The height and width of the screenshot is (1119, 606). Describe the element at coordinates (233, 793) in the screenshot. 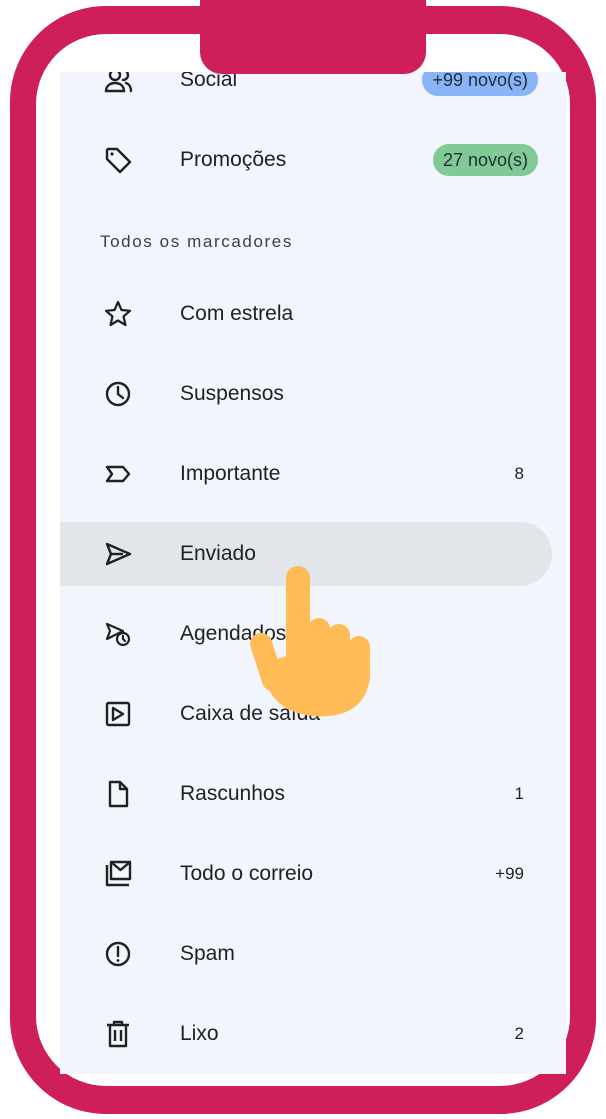

I see `drawer-item-label: Rascunhos` at that location.